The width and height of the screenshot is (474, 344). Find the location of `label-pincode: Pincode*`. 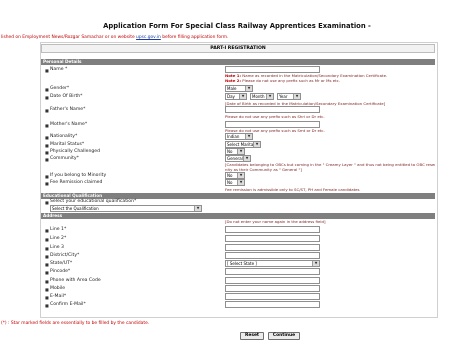

label-pincode: Pincode* is located at coordinates (60, 271).